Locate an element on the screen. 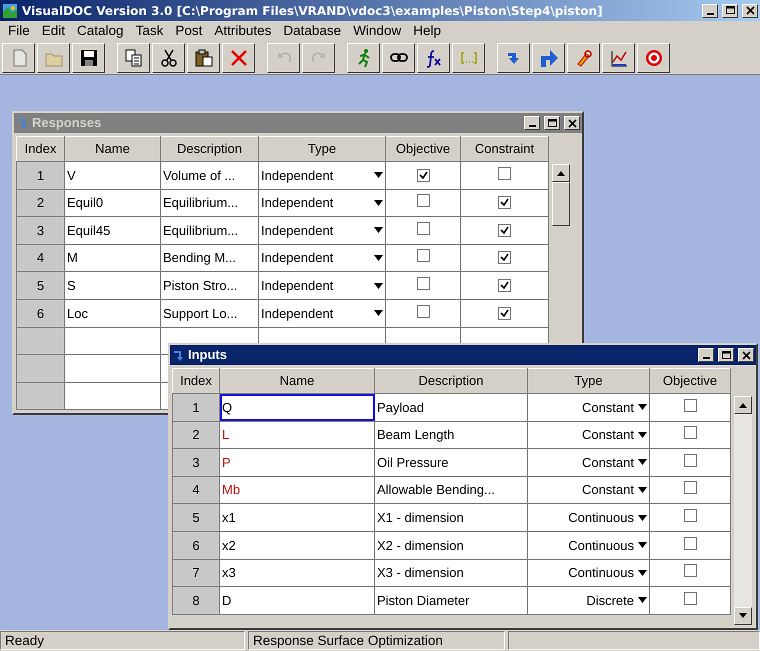 Image resolution: width=760 pixels, height=651 pixels. down-triangle-icon is located at coordinates (743, 615).